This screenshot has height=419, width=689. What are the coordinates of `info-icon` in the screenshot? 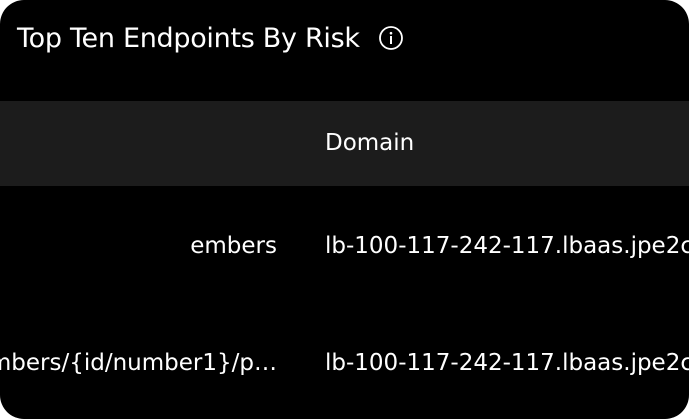 It's located at (391, 38).